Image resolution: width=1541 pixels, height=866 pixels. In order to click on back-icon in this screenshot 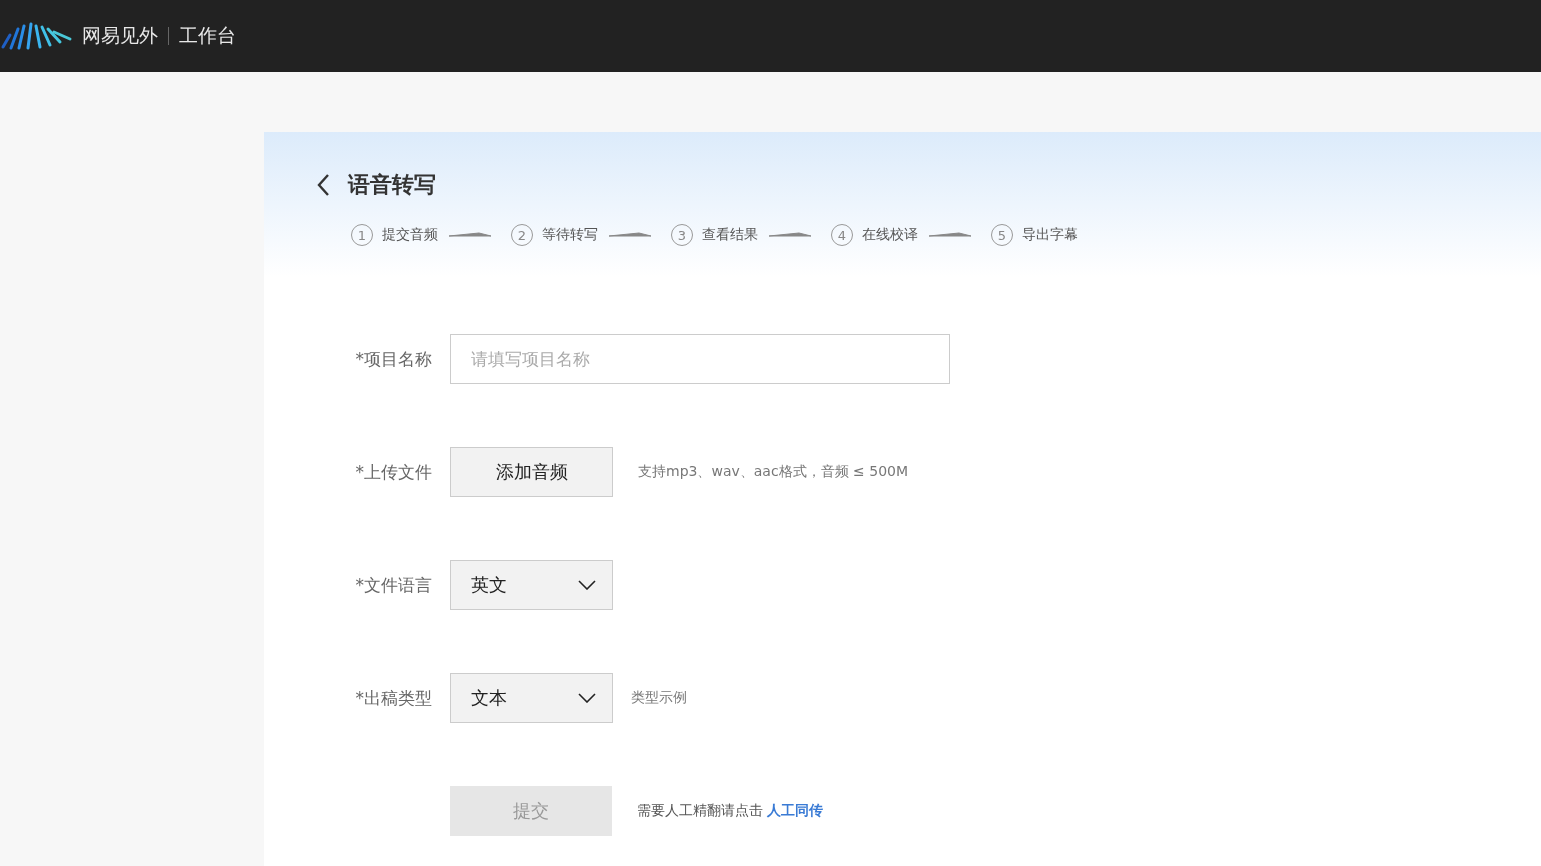, I will do `click(323, 185)`.